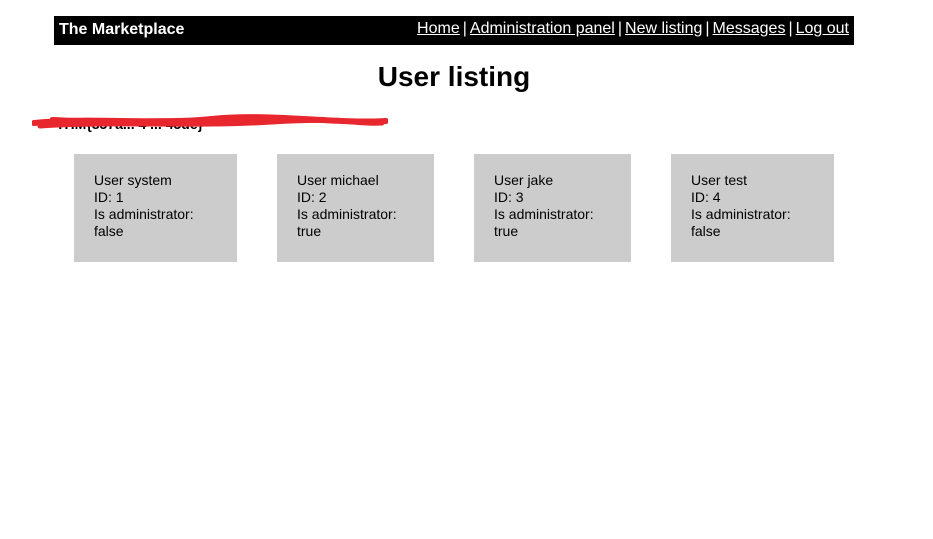 The image size is (933, 539). Describe the element at coordinates (122, 29) in the screenshot. I see `brand-title: The Marketplace` at that location.